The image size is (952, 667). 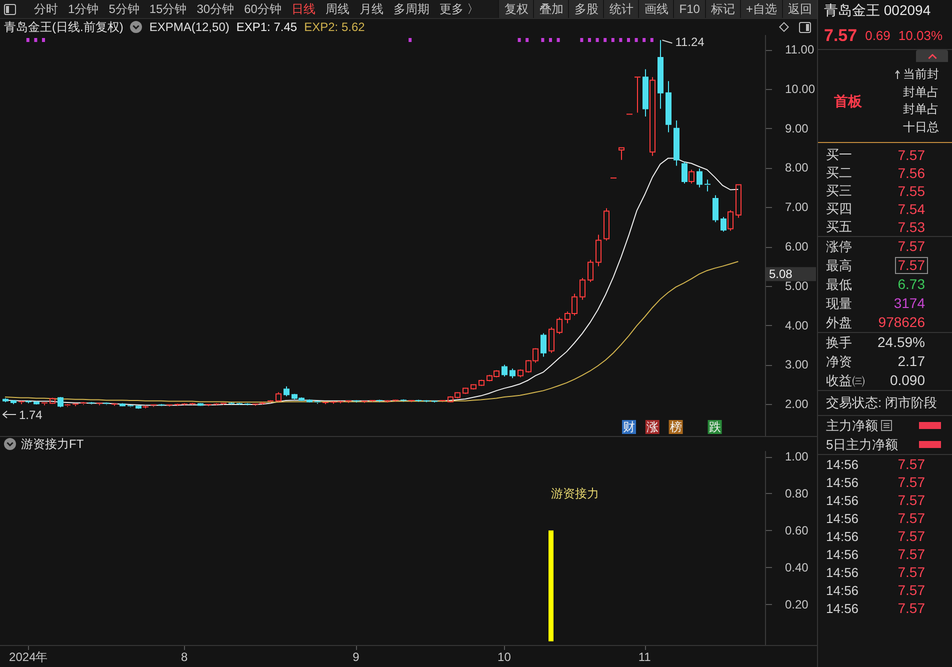 What do you see at coordinates (675, 427) in the screenshot?
I see `event-tag: 榜` at bounding box center [675, 427].